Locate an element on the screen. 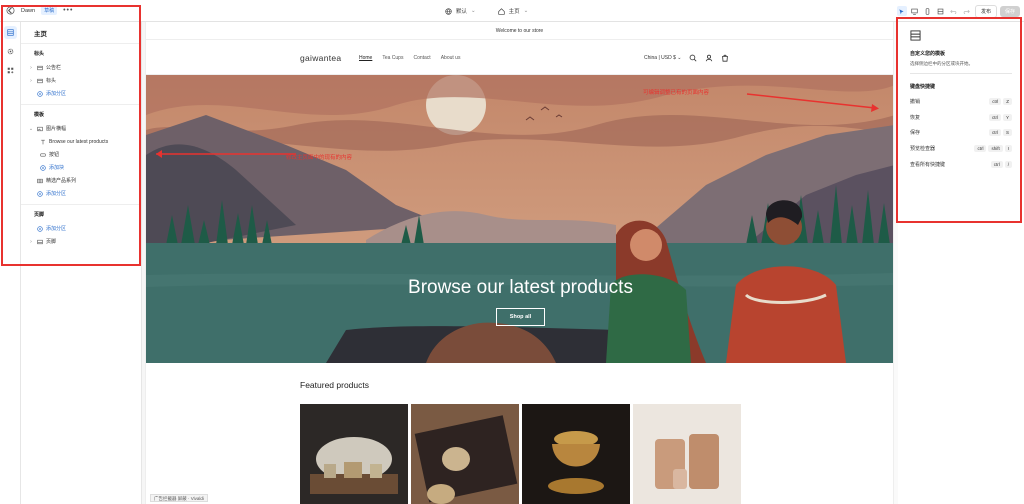 This screenshot has height=504, width=1024. section-header: › 标头 is located at coordinates (81, 80).